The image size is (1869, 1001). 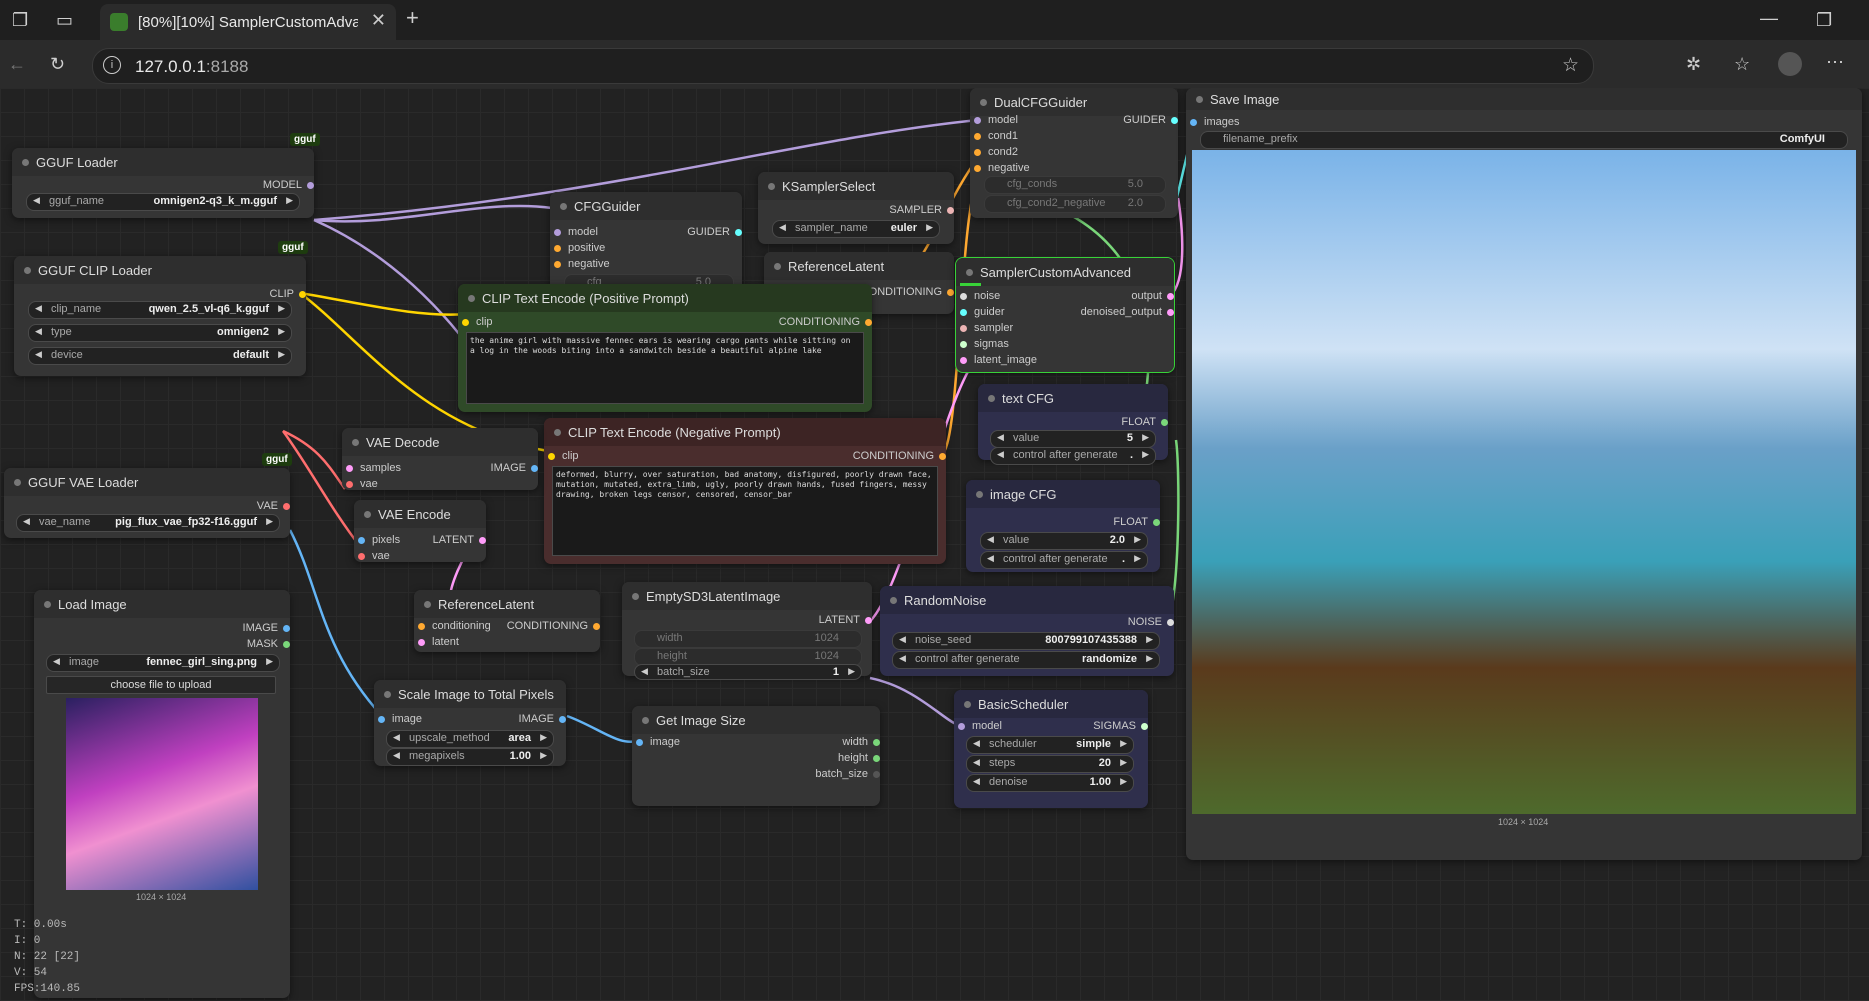 What do you see at coordinates (160, 333) in the screenshot?
I see `widget-type: ◀ type omnigen2 ▶` at bounding box center [160, 333].